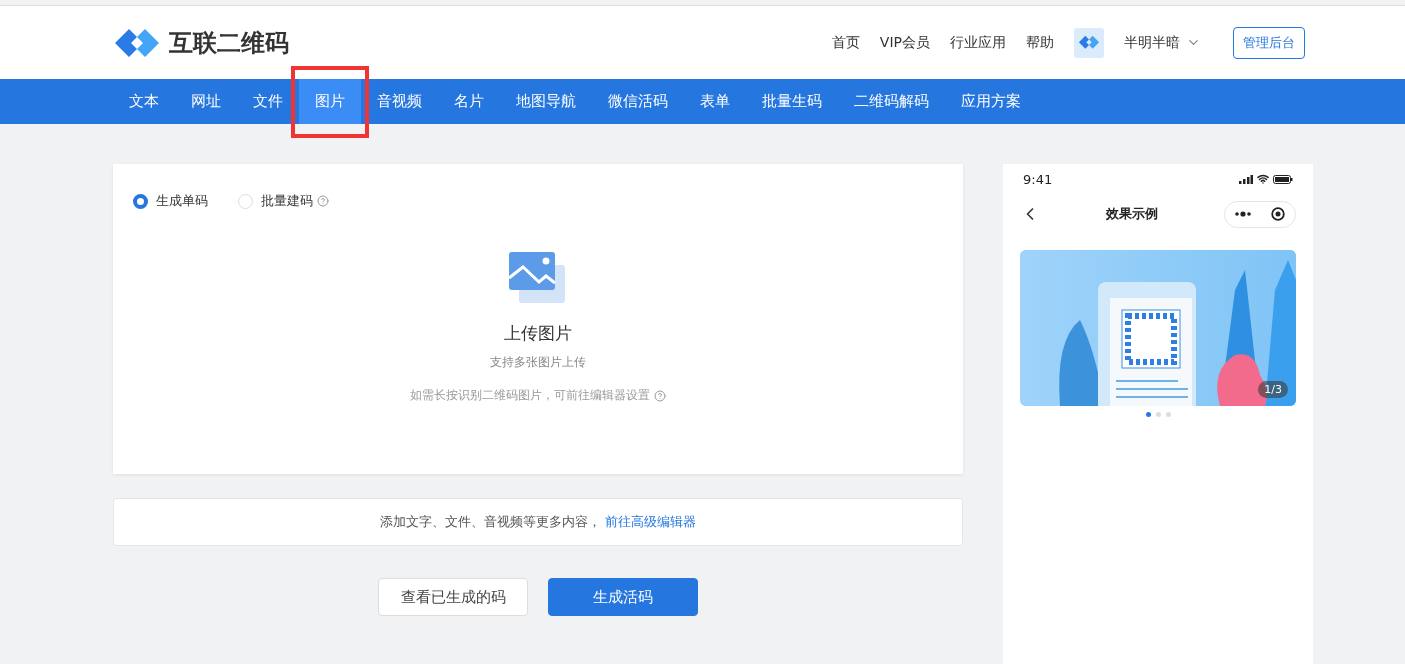 This screenshot has height=664, width=1405. Describe the element at coordinates (287, 201) in the screenshot. I see `radio-label: 批量建码` at that location.